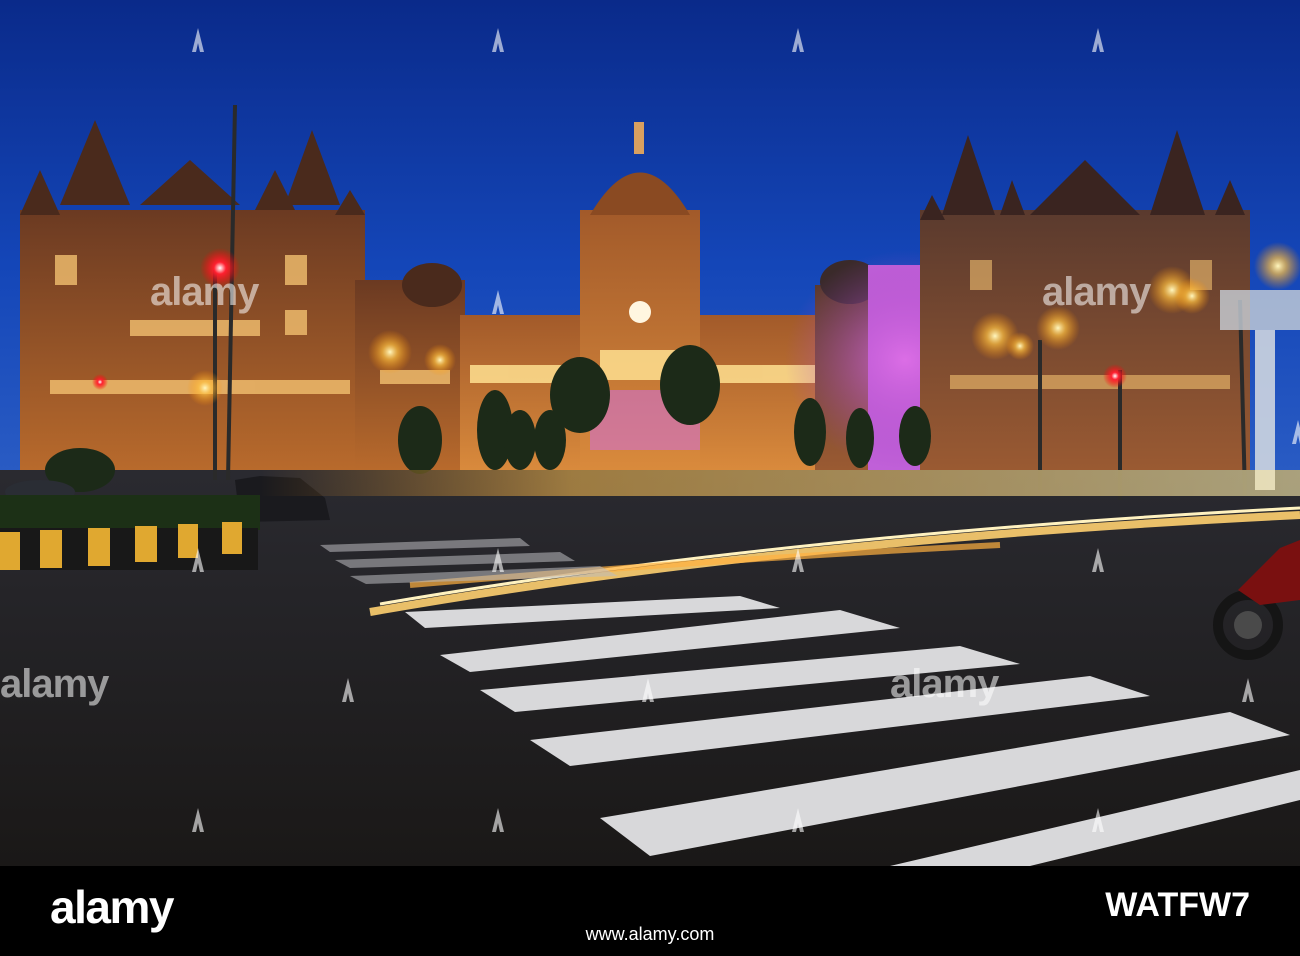  Describe the element at coordinates (650, 934) in the screenshot. I see `site-url: www.alamy.com` at that location.